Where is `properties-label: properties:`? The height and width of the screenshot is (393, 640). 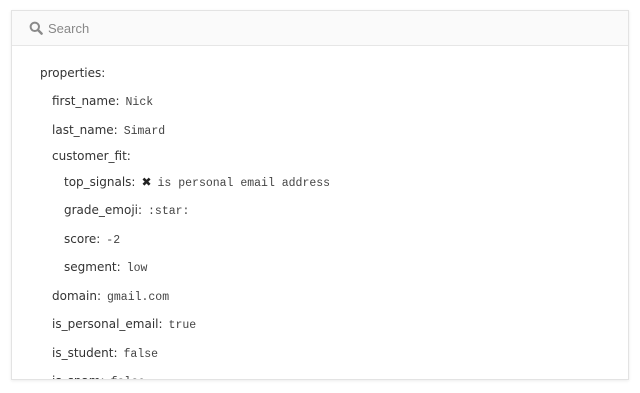
properties-label: properties: is located at coordinates (72, 73).